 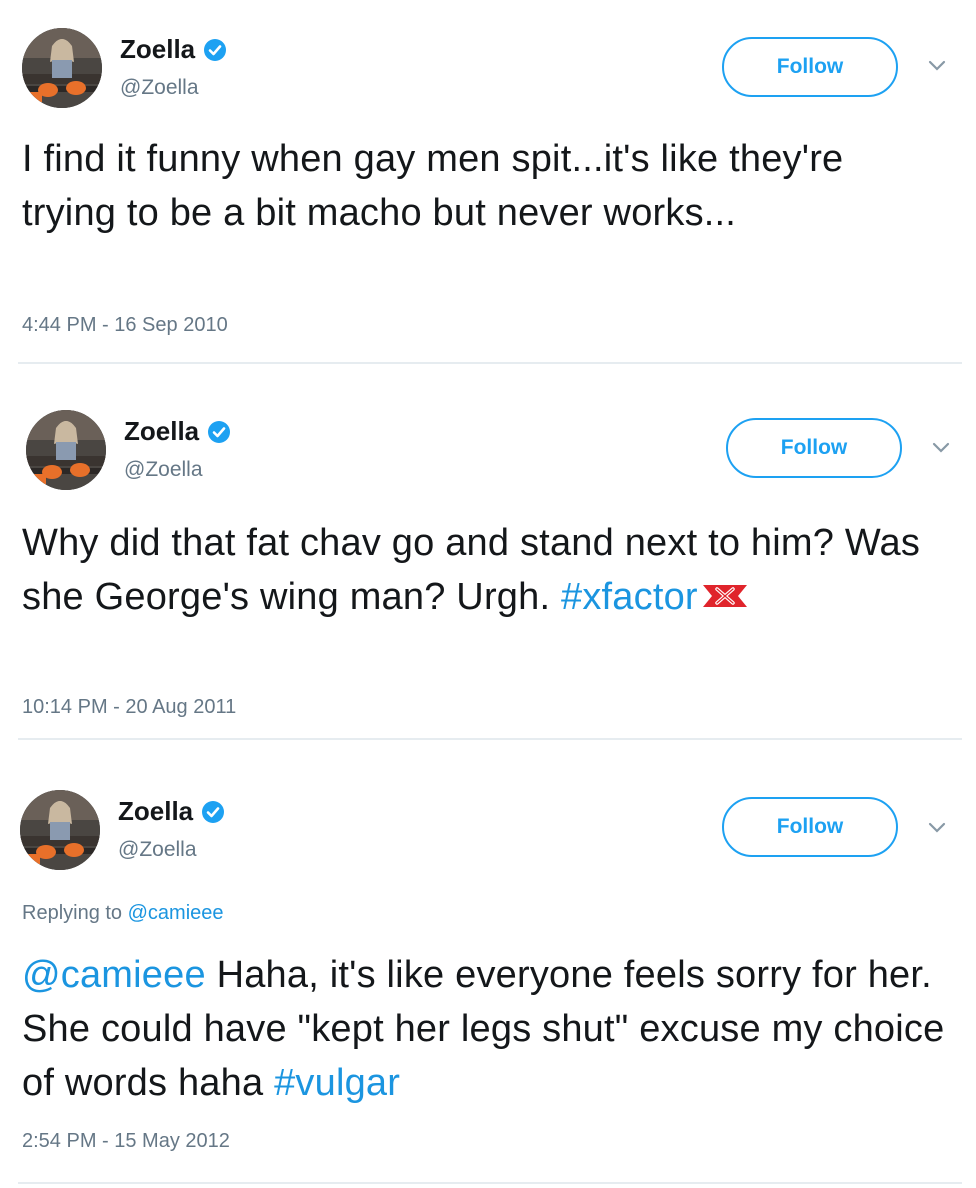 What do you see at coordinates (176, 913) in the screenshot?
I see `replying-to-mention-link: @camieee` at bounding box center [176, 913].